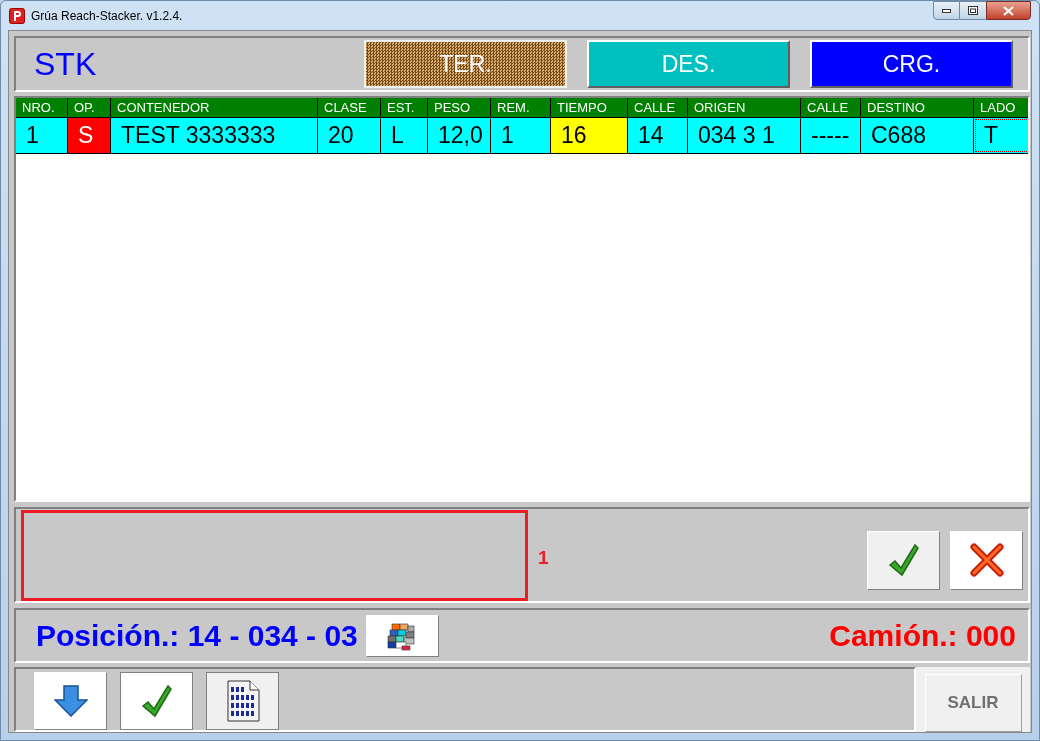 This screenshot has height=741, width=1040. I want to click on column-header: LADO, so click(1001, 107).